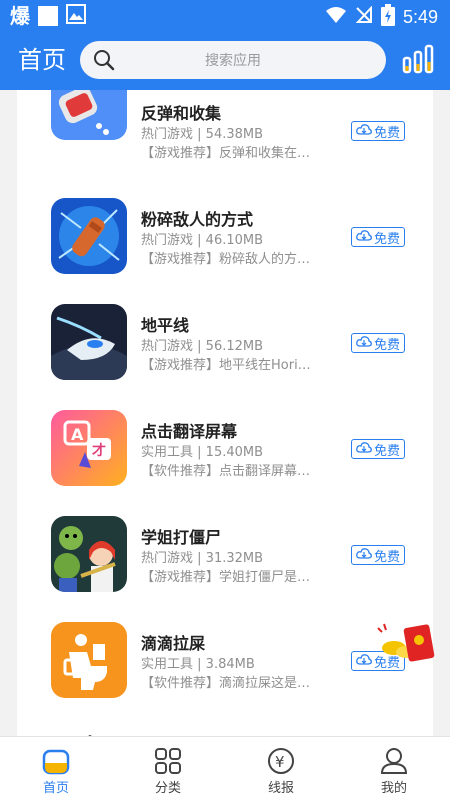  I want to click on tab-deals-label: 线报, so click(280, 788).